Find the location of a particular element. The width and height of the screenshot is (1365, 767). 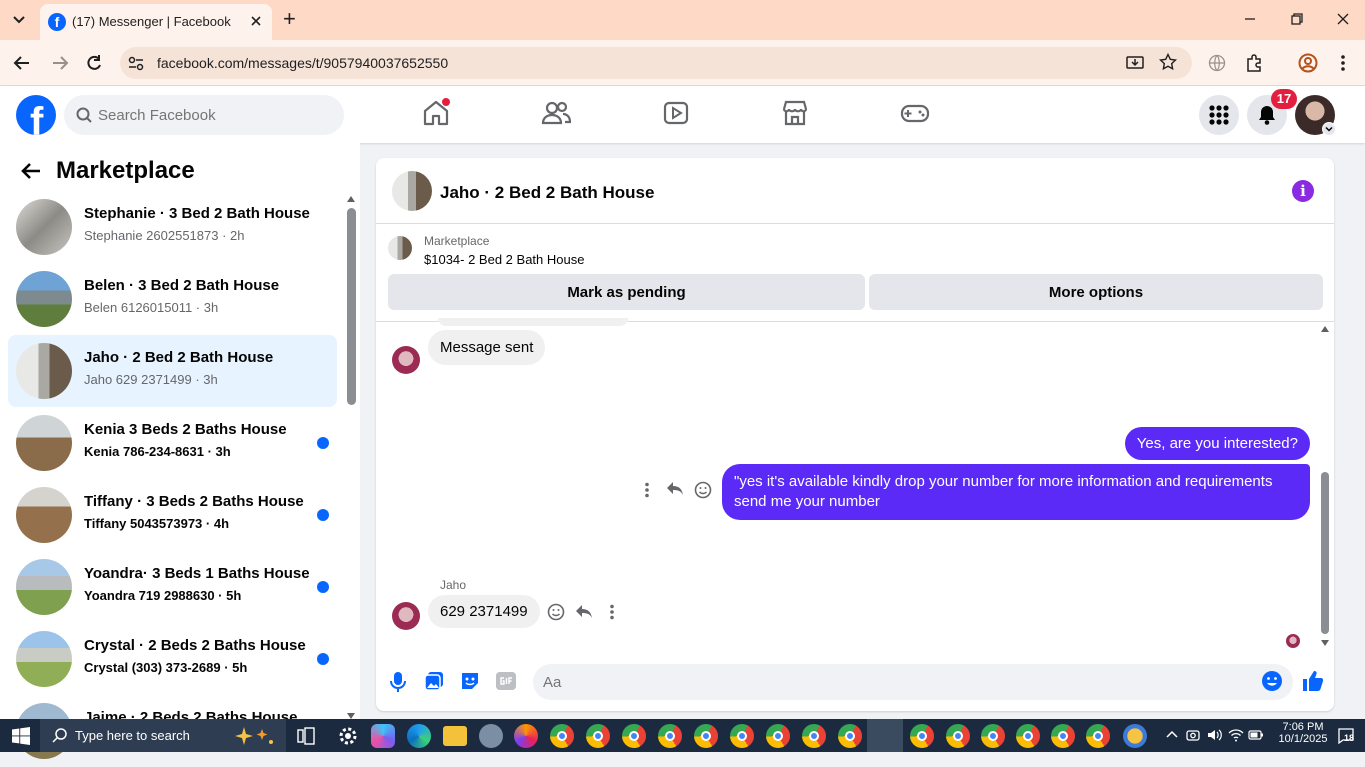

listing-title: $1034- 2 Bed 2 Bath House is located at coordinates (504, 259).